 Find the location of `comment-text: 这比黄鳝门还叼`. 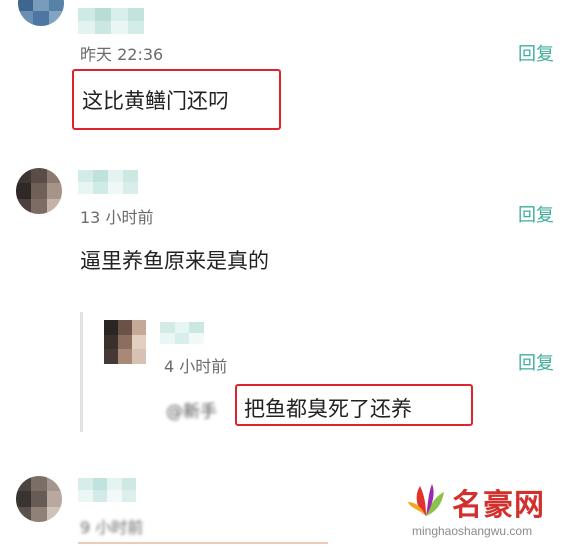

comment-text: 这比黄鳝门还叼 is located at coordinates (155, 101).